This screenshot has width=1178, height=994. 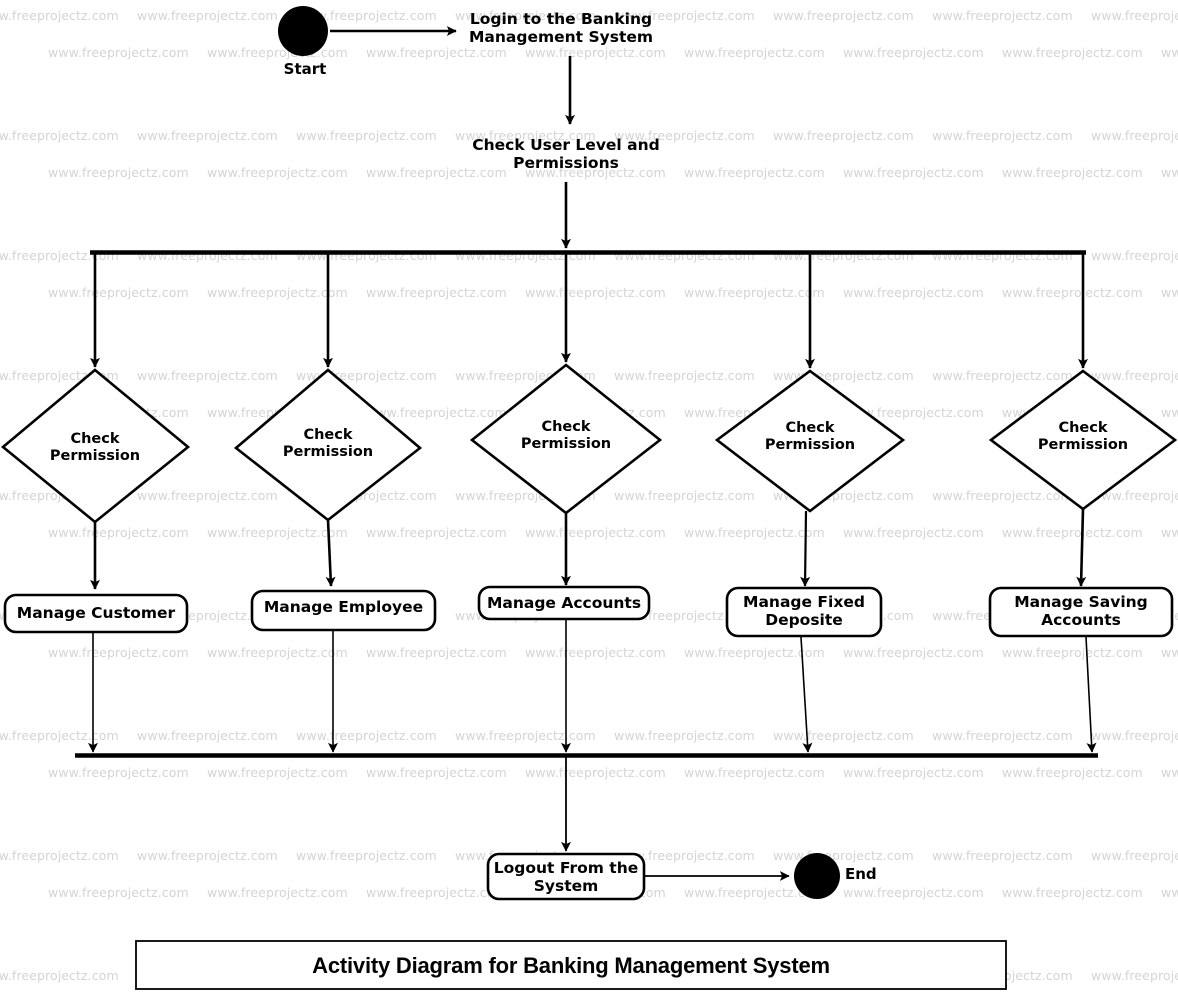 What do you see at coordinates (1083, 440) in the screenshot?
I see `decision-5-shape` at bounding box center [1083, 440].